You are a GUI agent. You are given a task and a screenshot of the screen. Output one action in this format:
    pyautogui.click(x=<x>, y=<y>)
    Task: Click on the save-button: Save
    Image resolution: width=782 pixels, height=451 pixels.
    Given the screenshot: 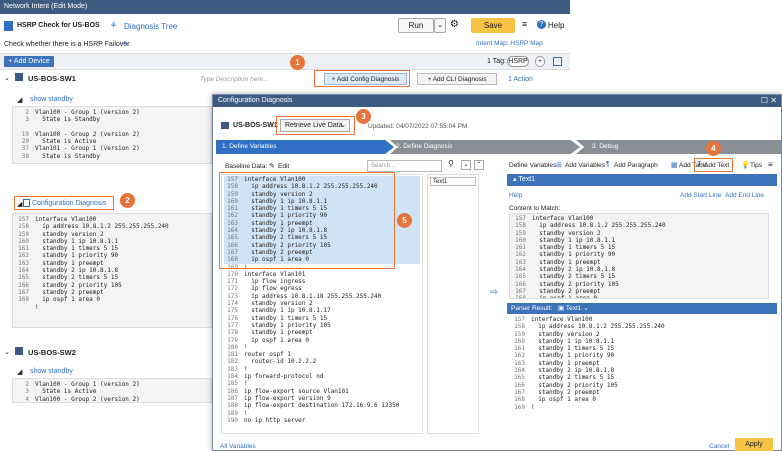 What is the action you would take?
    pyautogui.click(x=493, y=25)
    